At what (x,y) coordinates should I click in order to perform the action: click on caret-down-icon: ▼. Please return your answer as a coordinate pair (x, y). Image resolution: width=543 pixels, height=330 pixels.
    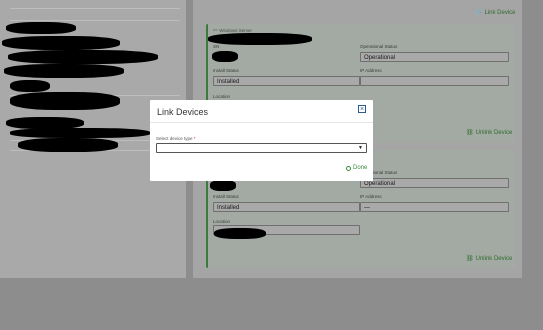
    Looking at the image, I should click on (360, 148).